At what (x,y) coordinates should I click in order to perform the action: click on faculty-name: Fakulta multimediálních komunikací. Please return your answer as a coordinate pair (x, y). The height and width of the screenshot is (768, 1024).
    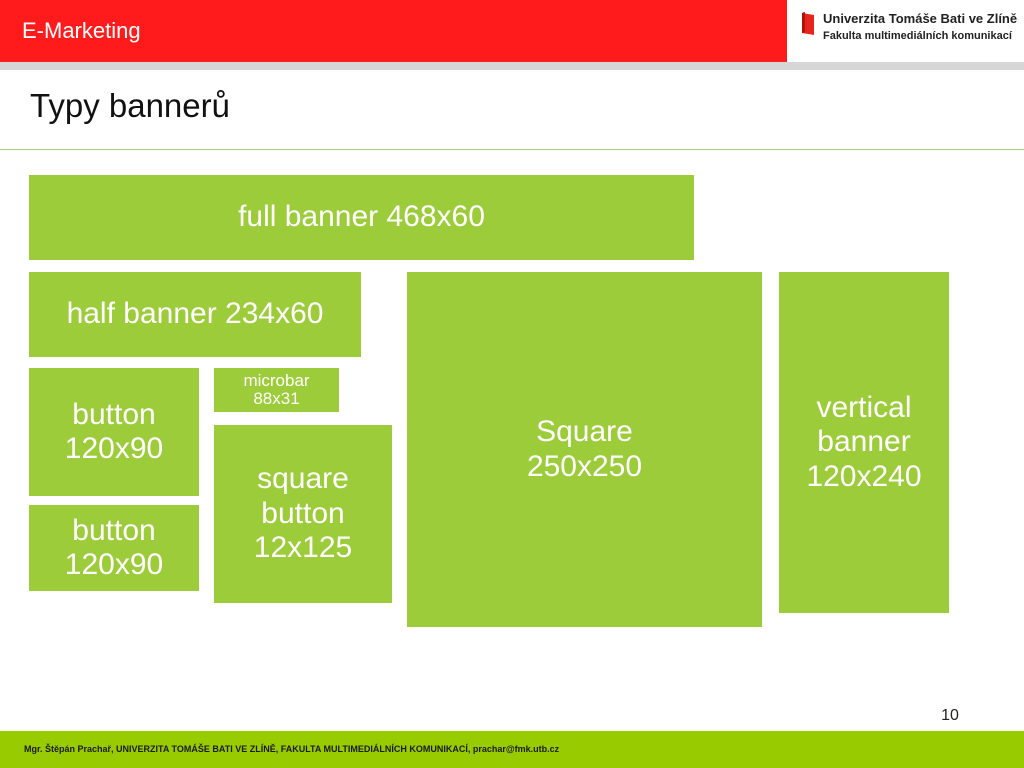
    Looking at the image, I should click on (917, 36).